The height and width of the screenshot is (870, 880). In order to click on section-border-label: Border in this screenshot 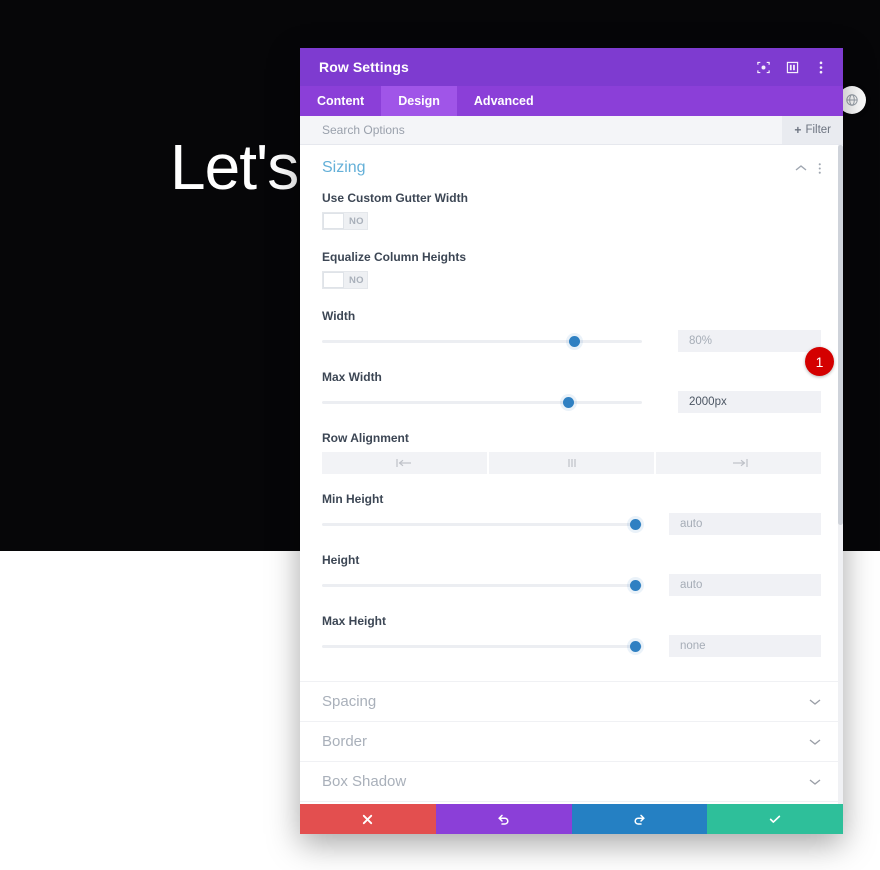, I will do `click(345, 741)`.